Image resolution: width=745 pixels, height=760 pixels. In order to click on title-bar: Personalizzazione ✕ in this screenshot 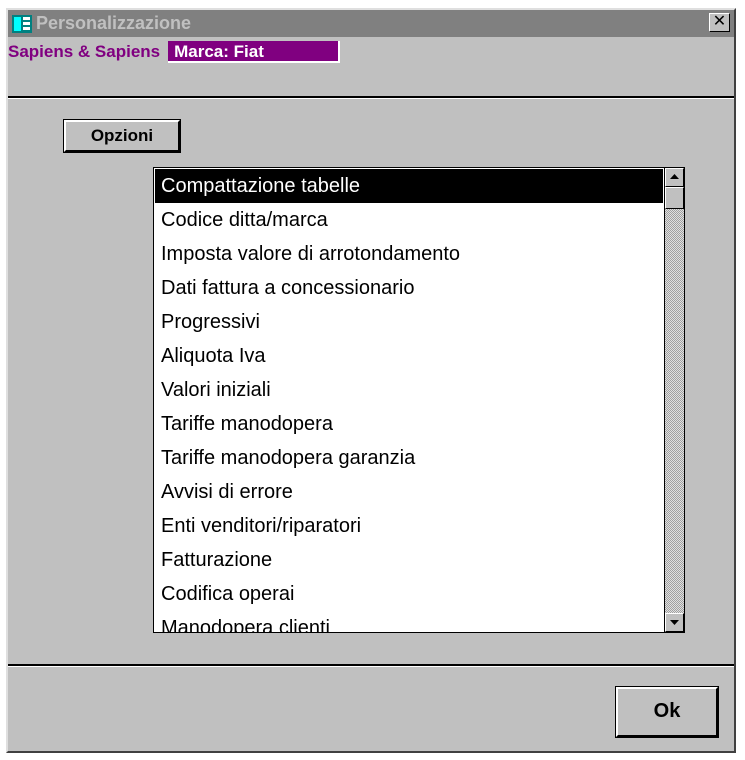, I will do `click(371, 23)`.